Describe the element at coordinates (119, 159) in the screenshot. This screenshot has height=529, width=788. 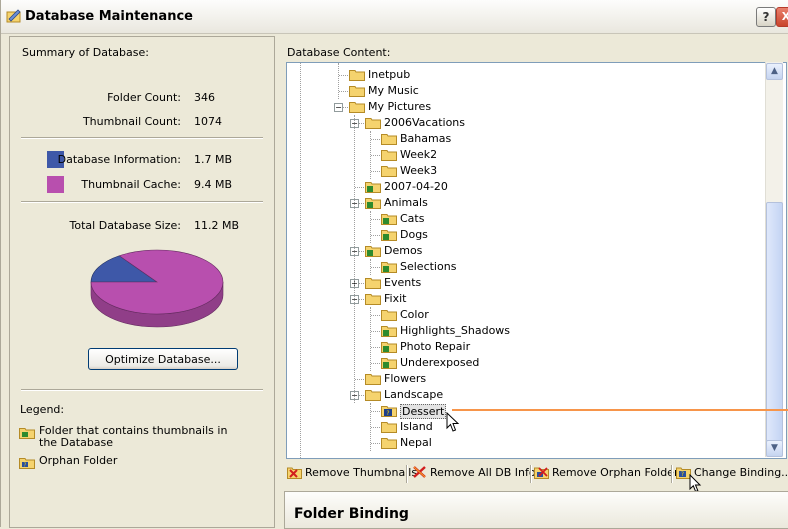
I see `db-info-label: Database Information:` at that location.